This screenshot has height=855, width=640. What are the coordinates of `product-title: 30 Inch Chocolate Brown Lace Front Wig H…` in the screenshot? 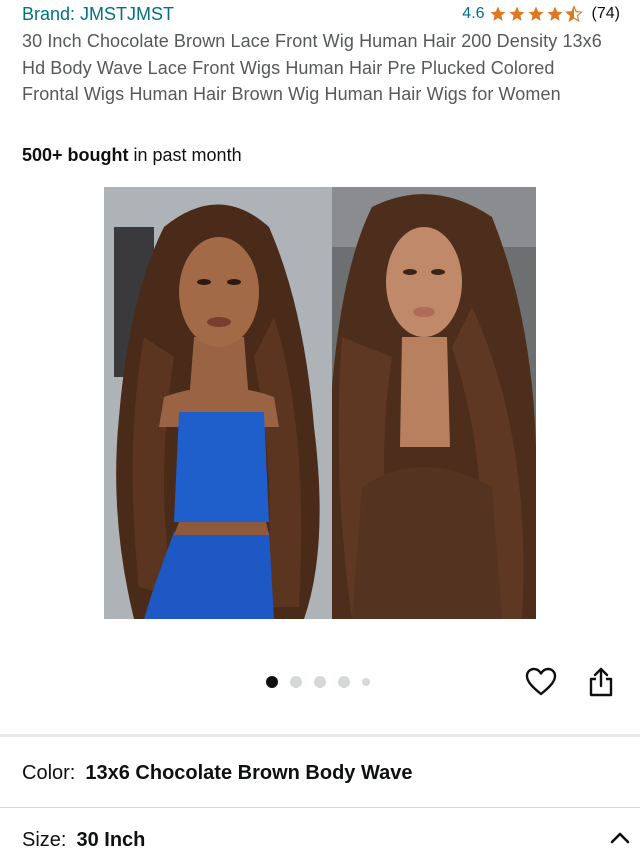 It's located at (312, 68).